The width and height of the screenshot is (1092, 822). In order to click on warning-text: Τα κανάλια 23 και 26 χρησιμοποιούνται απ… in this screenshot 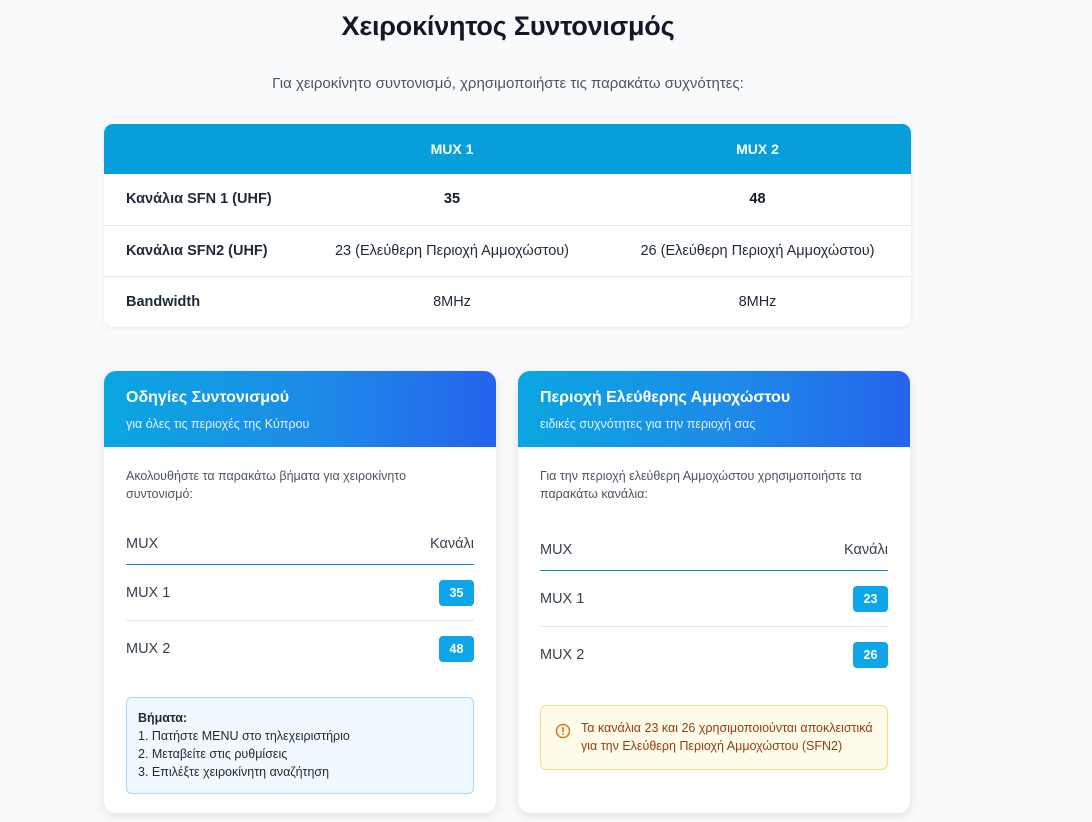, I will do `click(727, 737)`.